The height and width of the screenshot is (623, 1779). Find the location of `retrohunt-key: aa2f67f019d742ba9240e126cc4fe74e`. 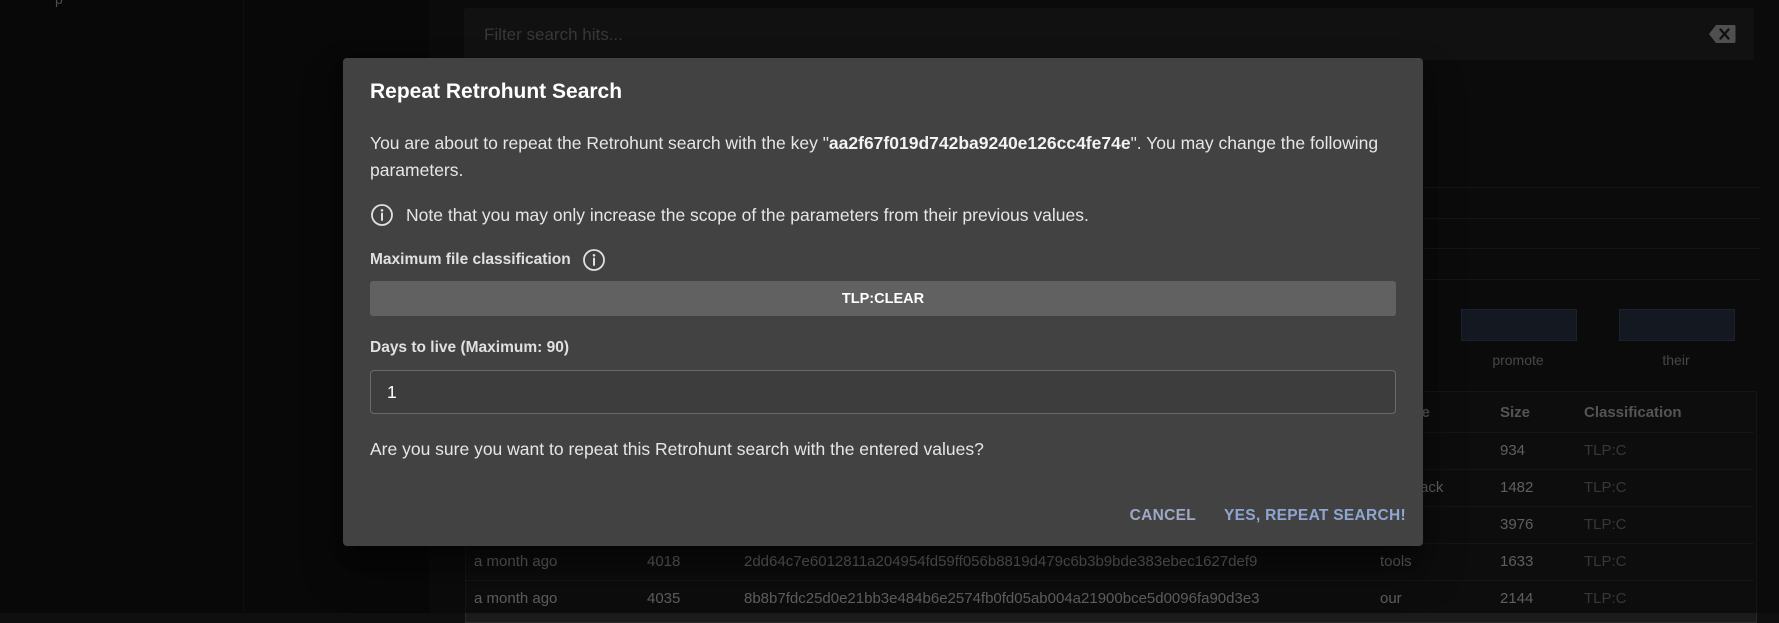

retrohunt-key: aa2f67f019d742ba9240e126cc4fe74e is located at coordinates (979, 143).